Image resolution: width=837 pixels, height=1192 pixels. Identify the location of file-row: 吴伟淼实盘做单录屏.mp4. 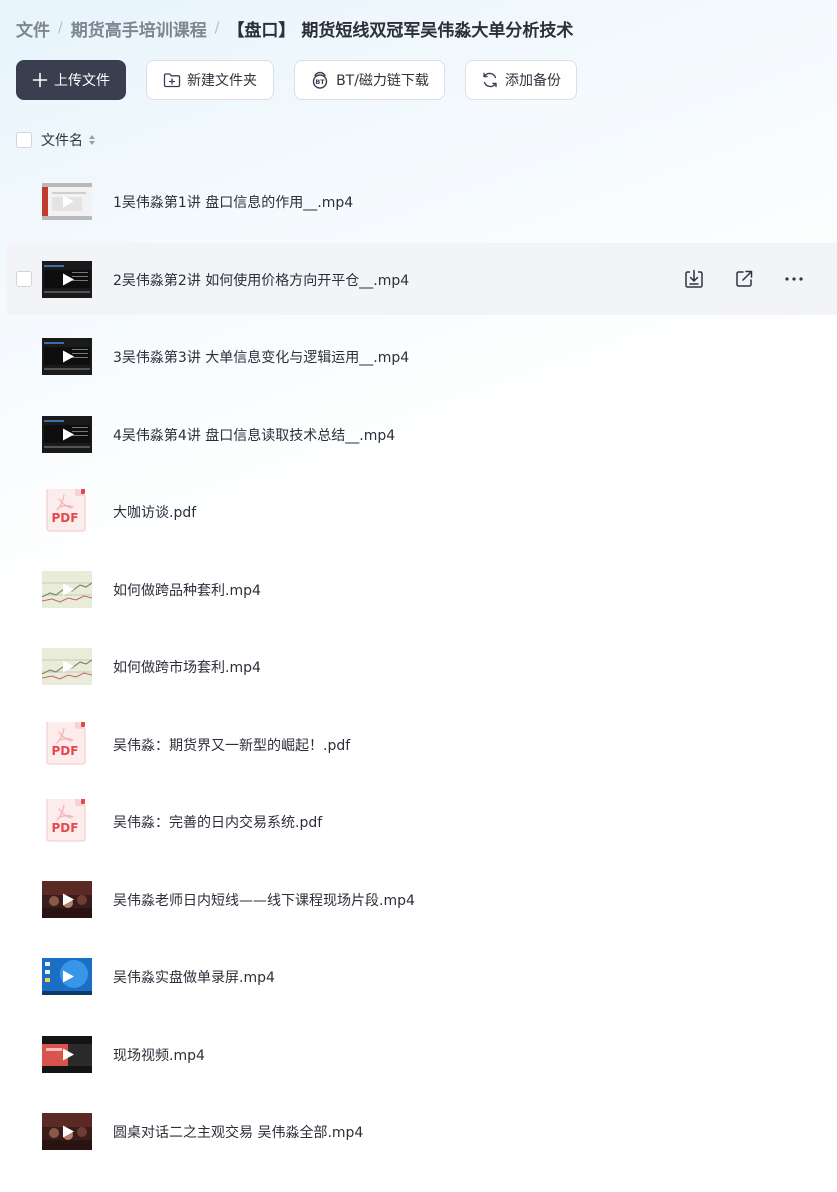
(421, 976).